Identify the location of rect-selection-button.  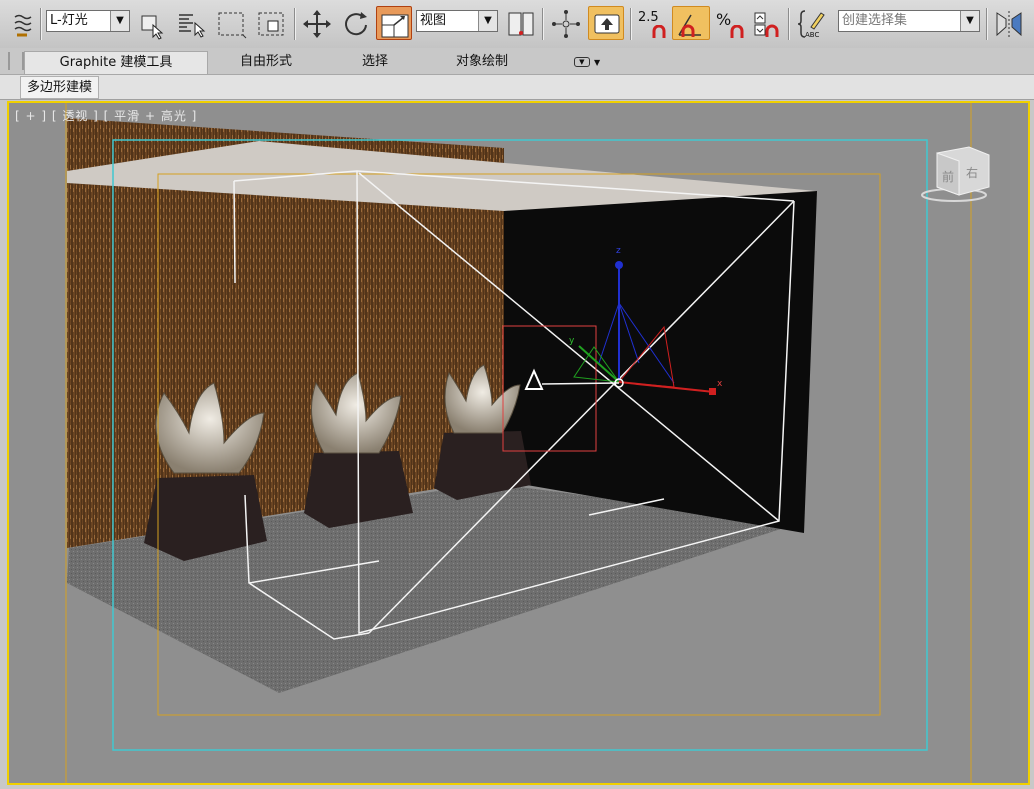
(231, 23).